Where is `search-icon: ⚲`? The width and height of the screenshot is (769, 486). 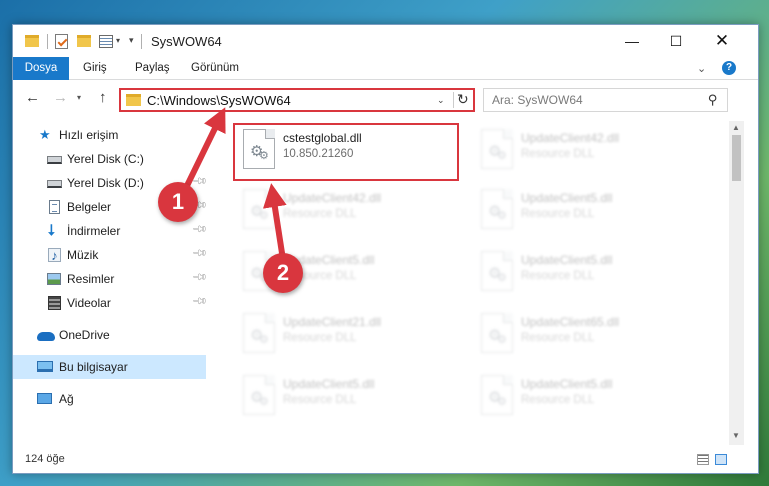
search-icon: ⚲ is located at coordinates (713, 100).